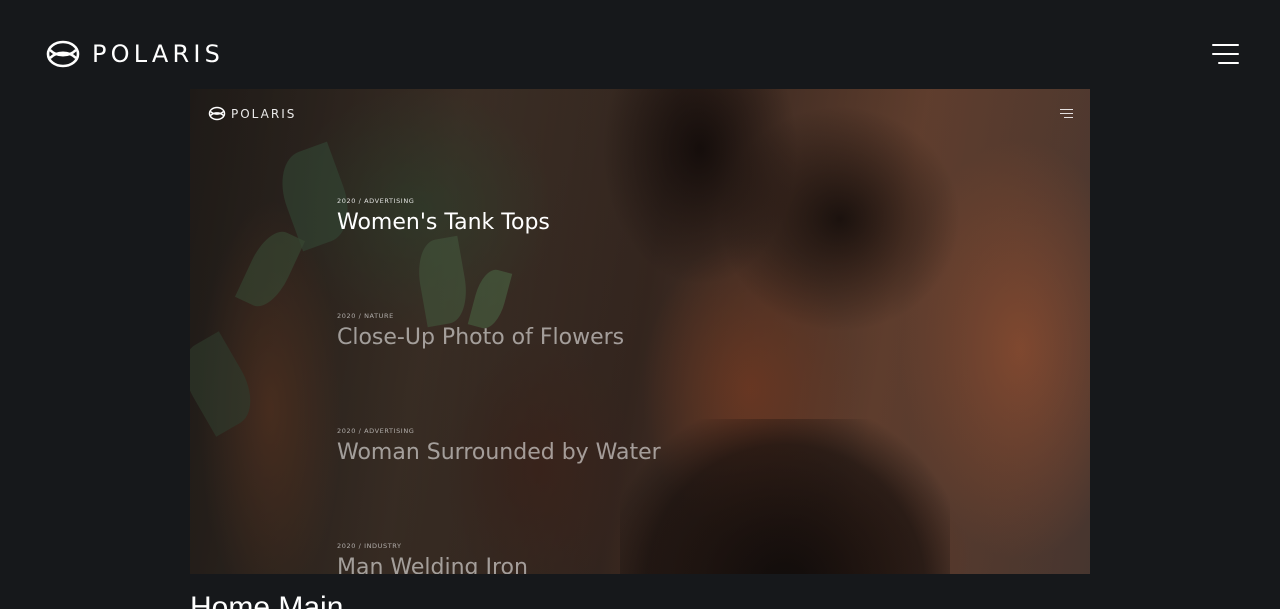  I want to click on brand-link: POLARIS, so click(134, 54).